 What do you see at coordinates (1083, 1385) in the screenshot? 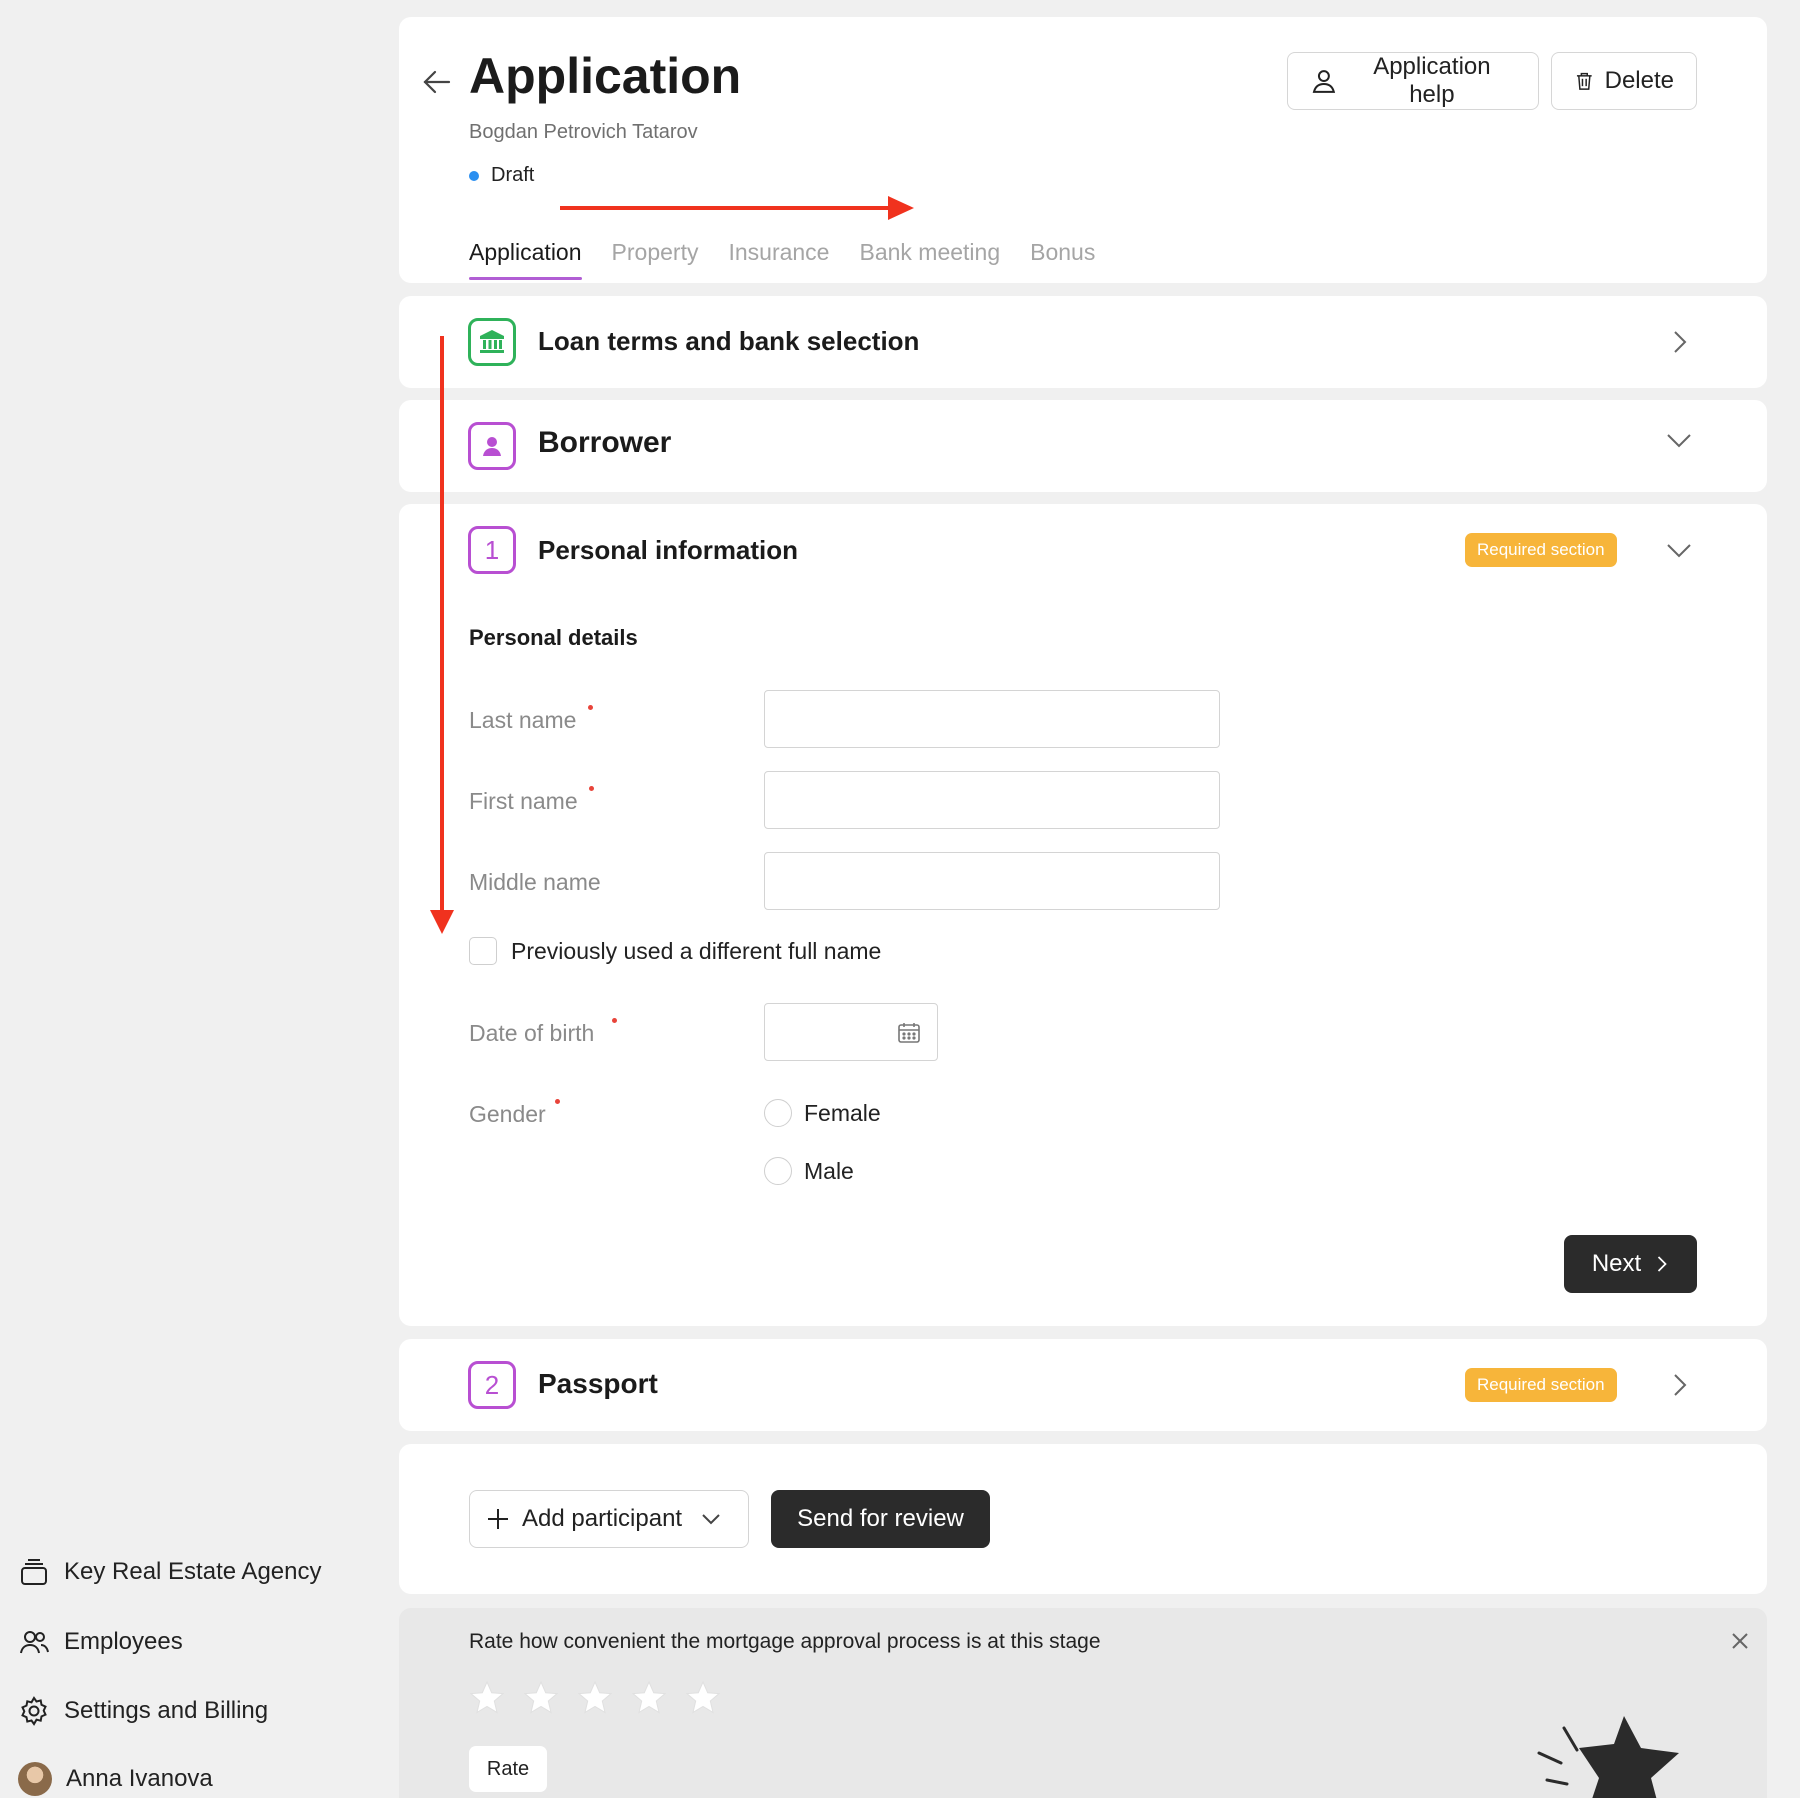
I see `passport-section: 2 Passport Required section` at bounding box center [1083, 1385].